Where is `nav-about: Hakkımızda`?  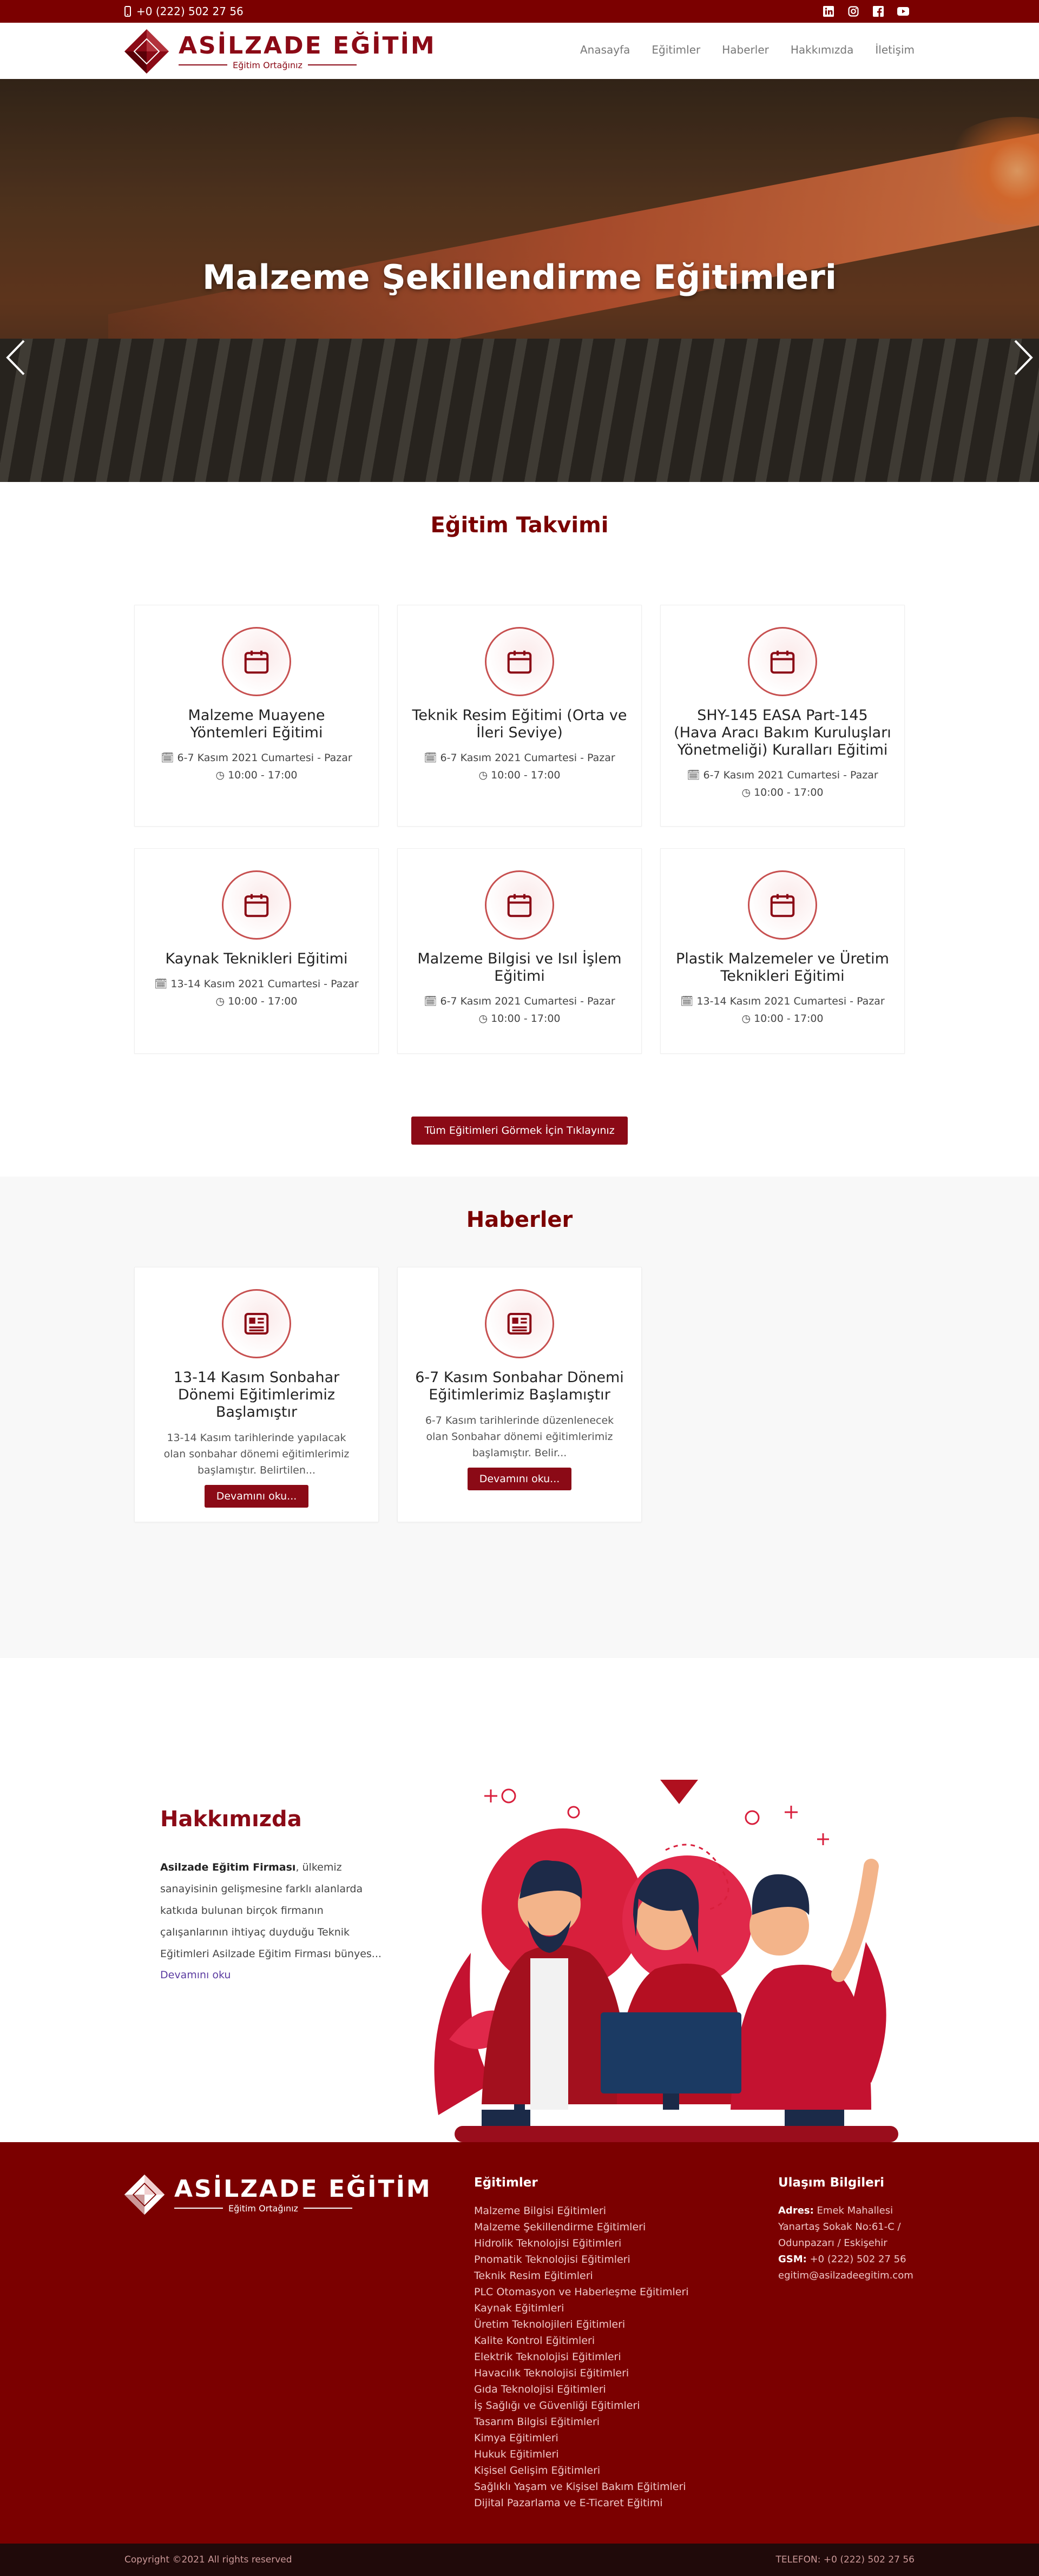
nav-about: Hakkımızda is located at coordinates (822, 49).